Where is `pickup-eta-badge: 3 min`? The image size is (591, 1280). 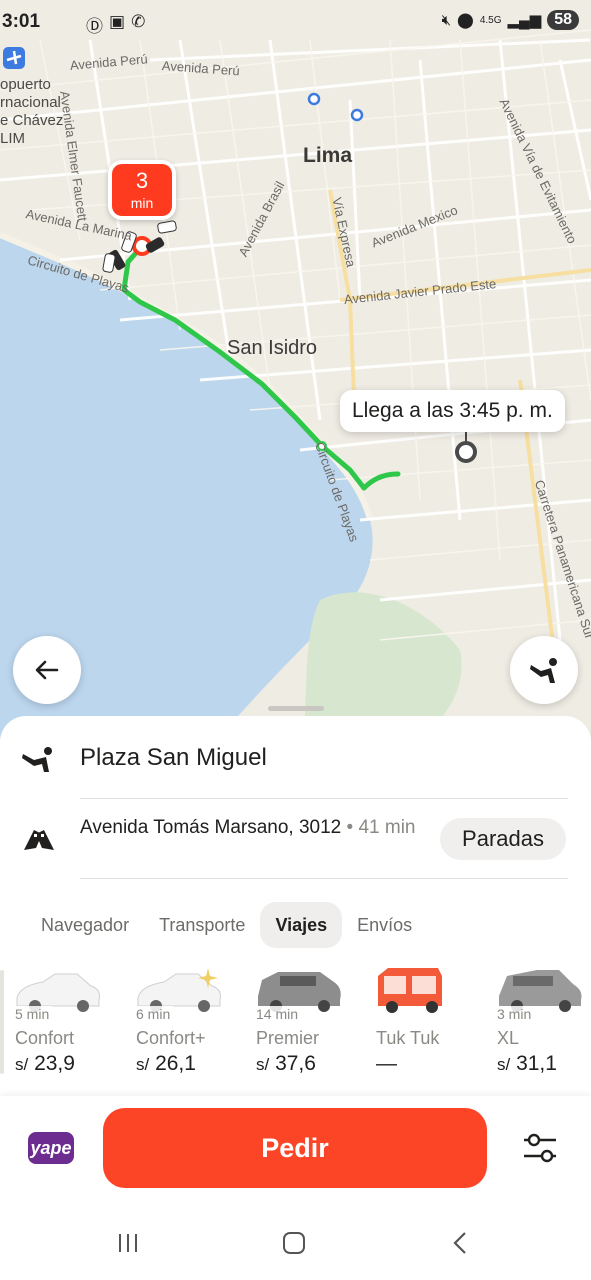
pickup-eta-badge: 3 min is located at coordinates (142, 190).